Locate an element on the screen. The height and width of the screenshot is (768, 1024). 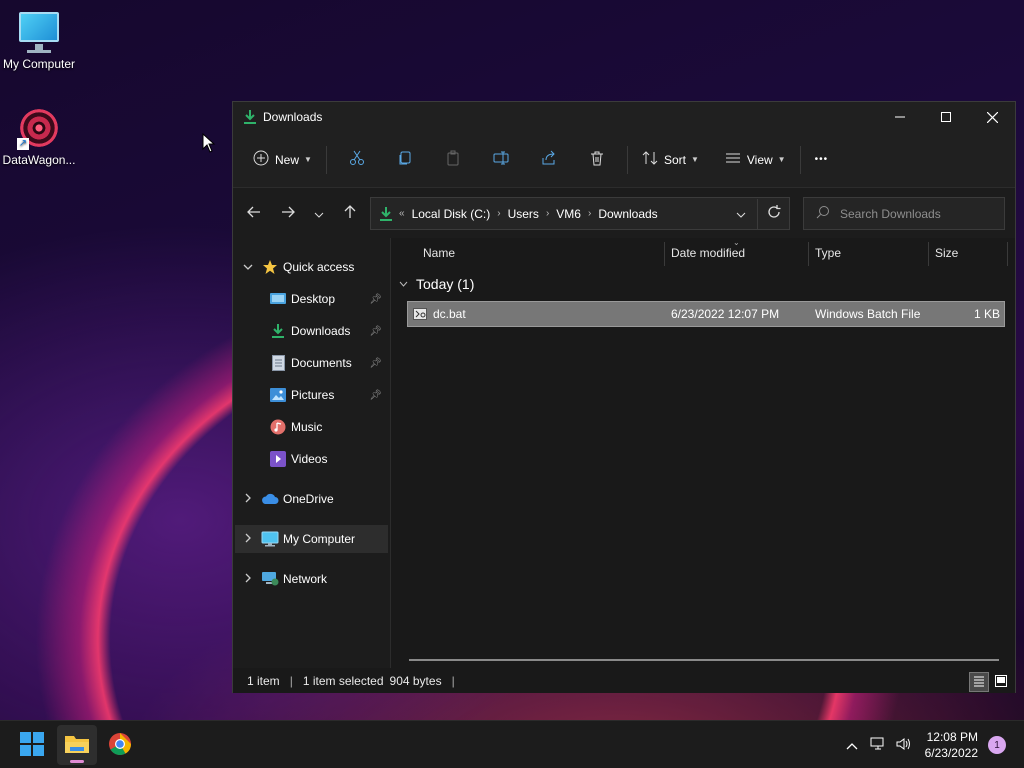
details-view-button is located at coordinates (979, 682).